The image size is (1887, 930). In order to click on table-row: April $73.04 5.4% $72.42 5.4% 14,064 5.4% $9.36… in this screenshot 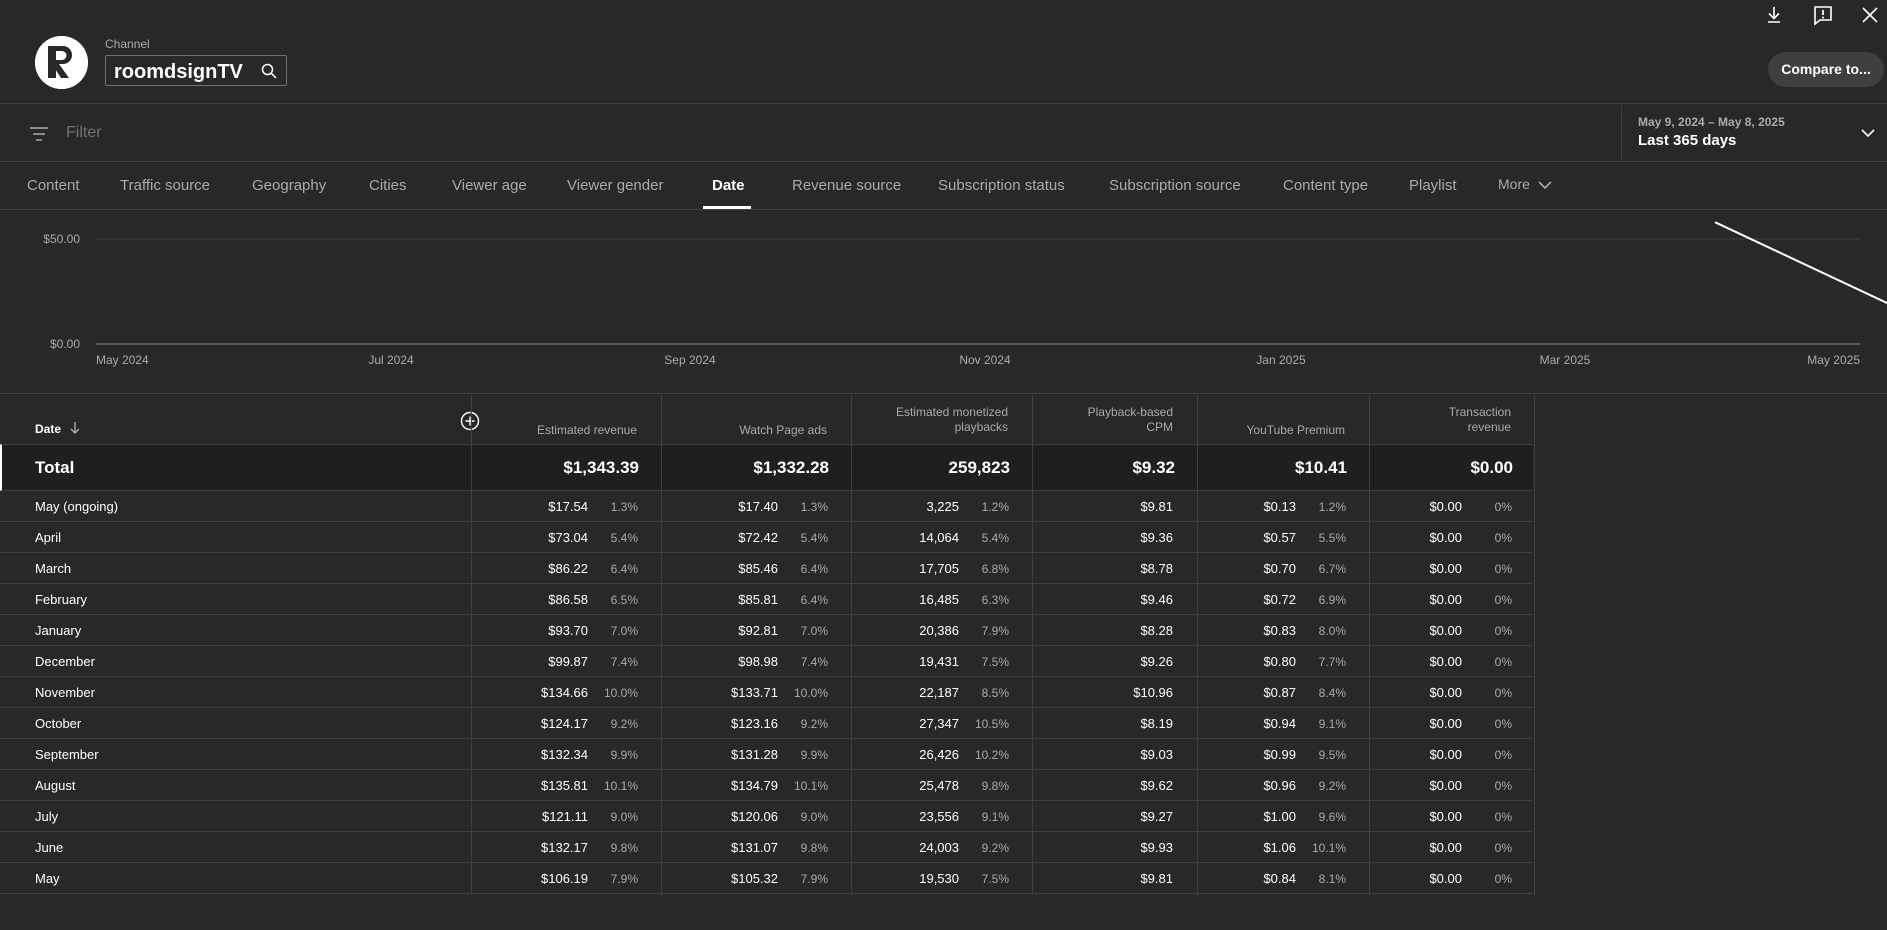, I will do `click(766, 537)`.